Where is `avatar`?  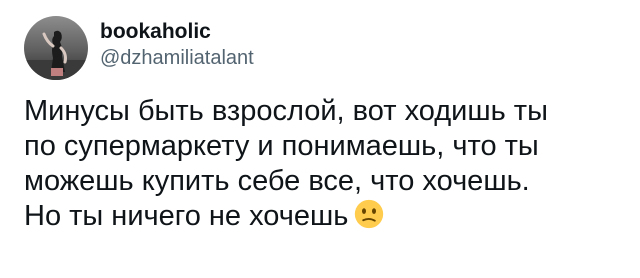 avatar is located at coordinates (56, 48).